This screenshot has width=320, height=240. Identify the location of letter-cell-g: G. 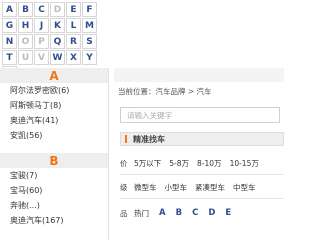
(9, 25).